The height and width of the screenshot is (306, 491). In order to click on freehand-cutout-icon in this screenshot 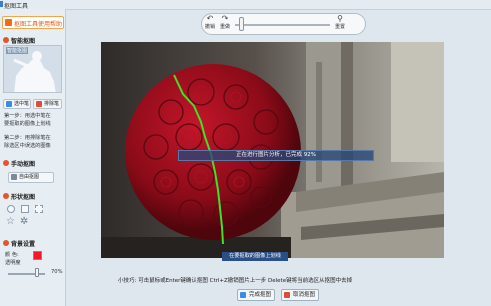, I will do `click(14, 177)`.